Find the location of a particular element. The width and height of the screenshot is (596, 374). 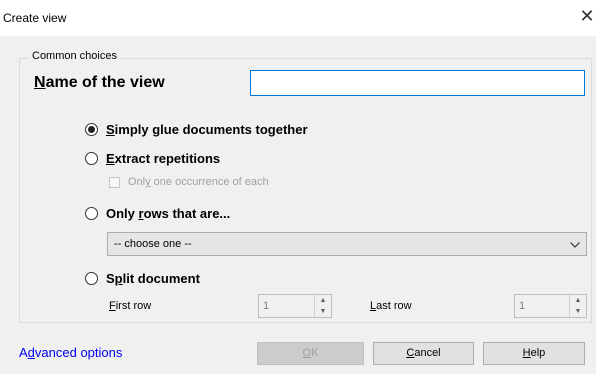

radio-split-document: Split document is located at coordinates (142, 278).